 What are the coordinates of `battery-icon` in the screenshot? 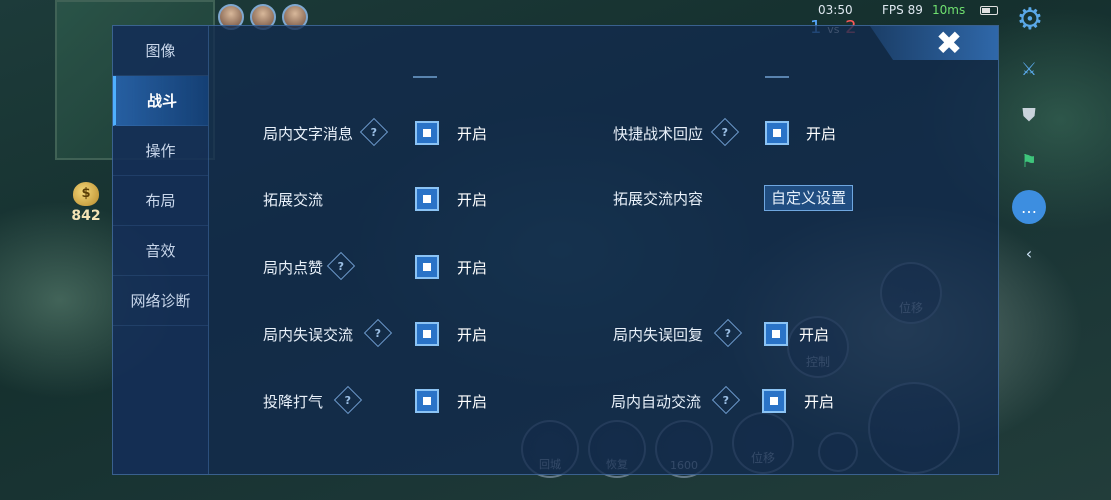 It's located at (989, 10).